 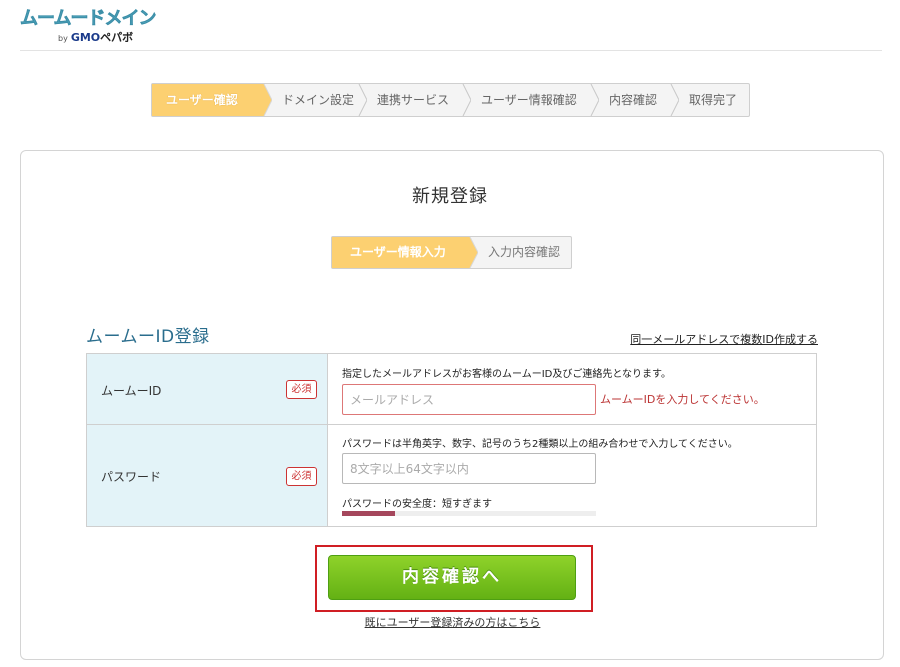 I want to click on muumuu-domain-logo: ムームードメイン by GMOペパボ, so click(x=95, y=25).